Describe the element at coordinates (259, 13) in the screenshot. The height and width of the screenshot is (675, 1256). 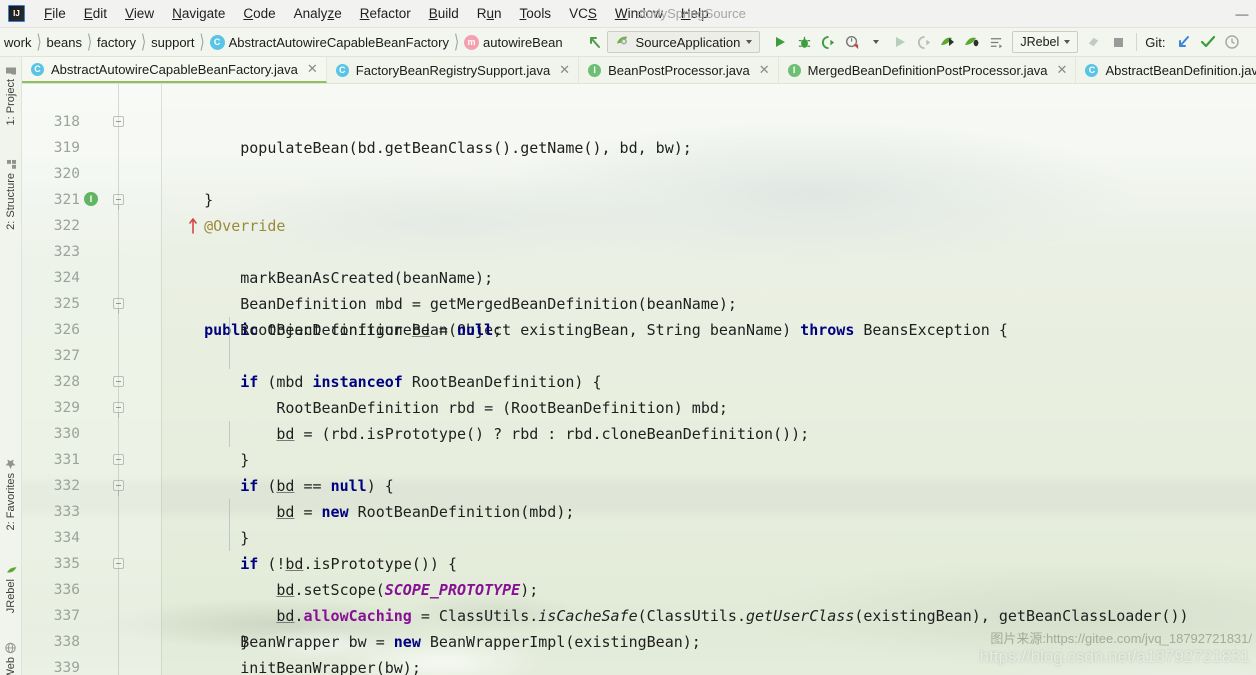
I see `menu-item-code: Code` at that location.